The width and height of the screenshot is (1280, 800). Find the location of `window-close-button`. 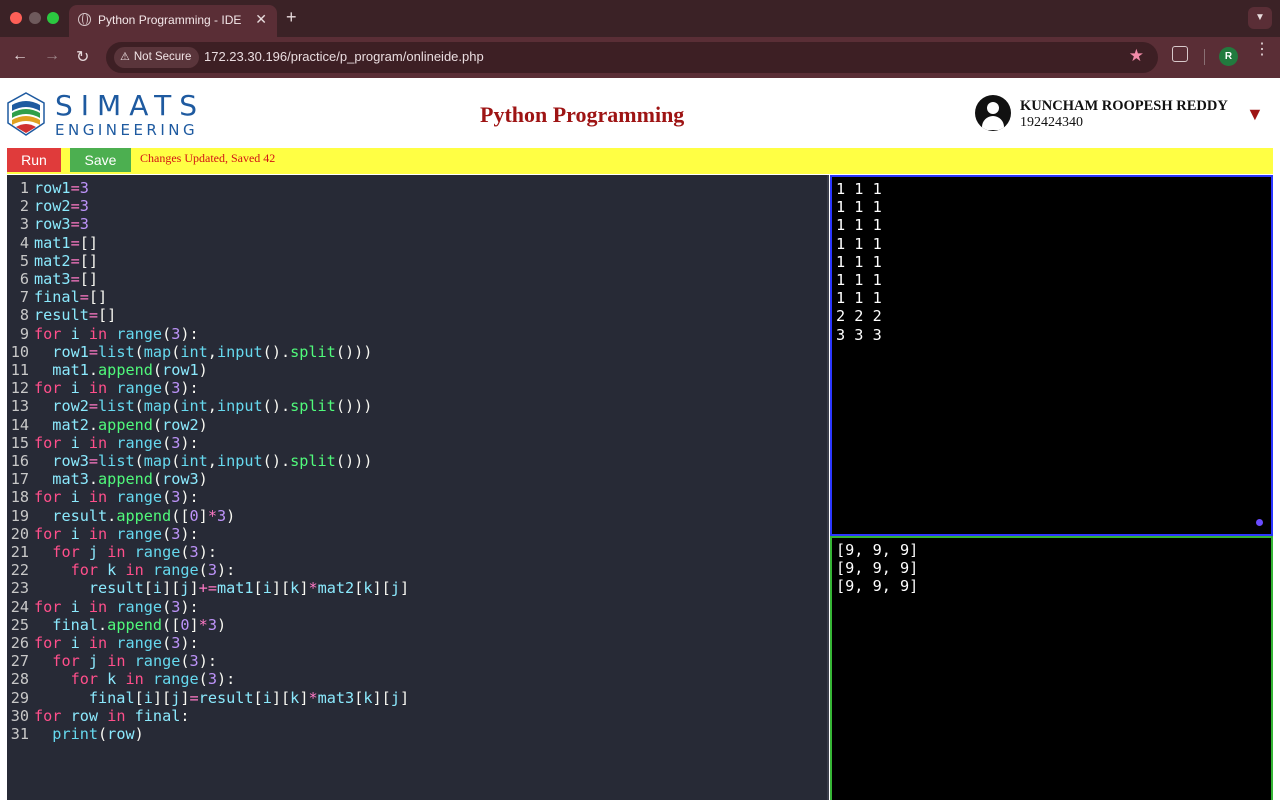

window-close-button is located at coordinates (16, 18).